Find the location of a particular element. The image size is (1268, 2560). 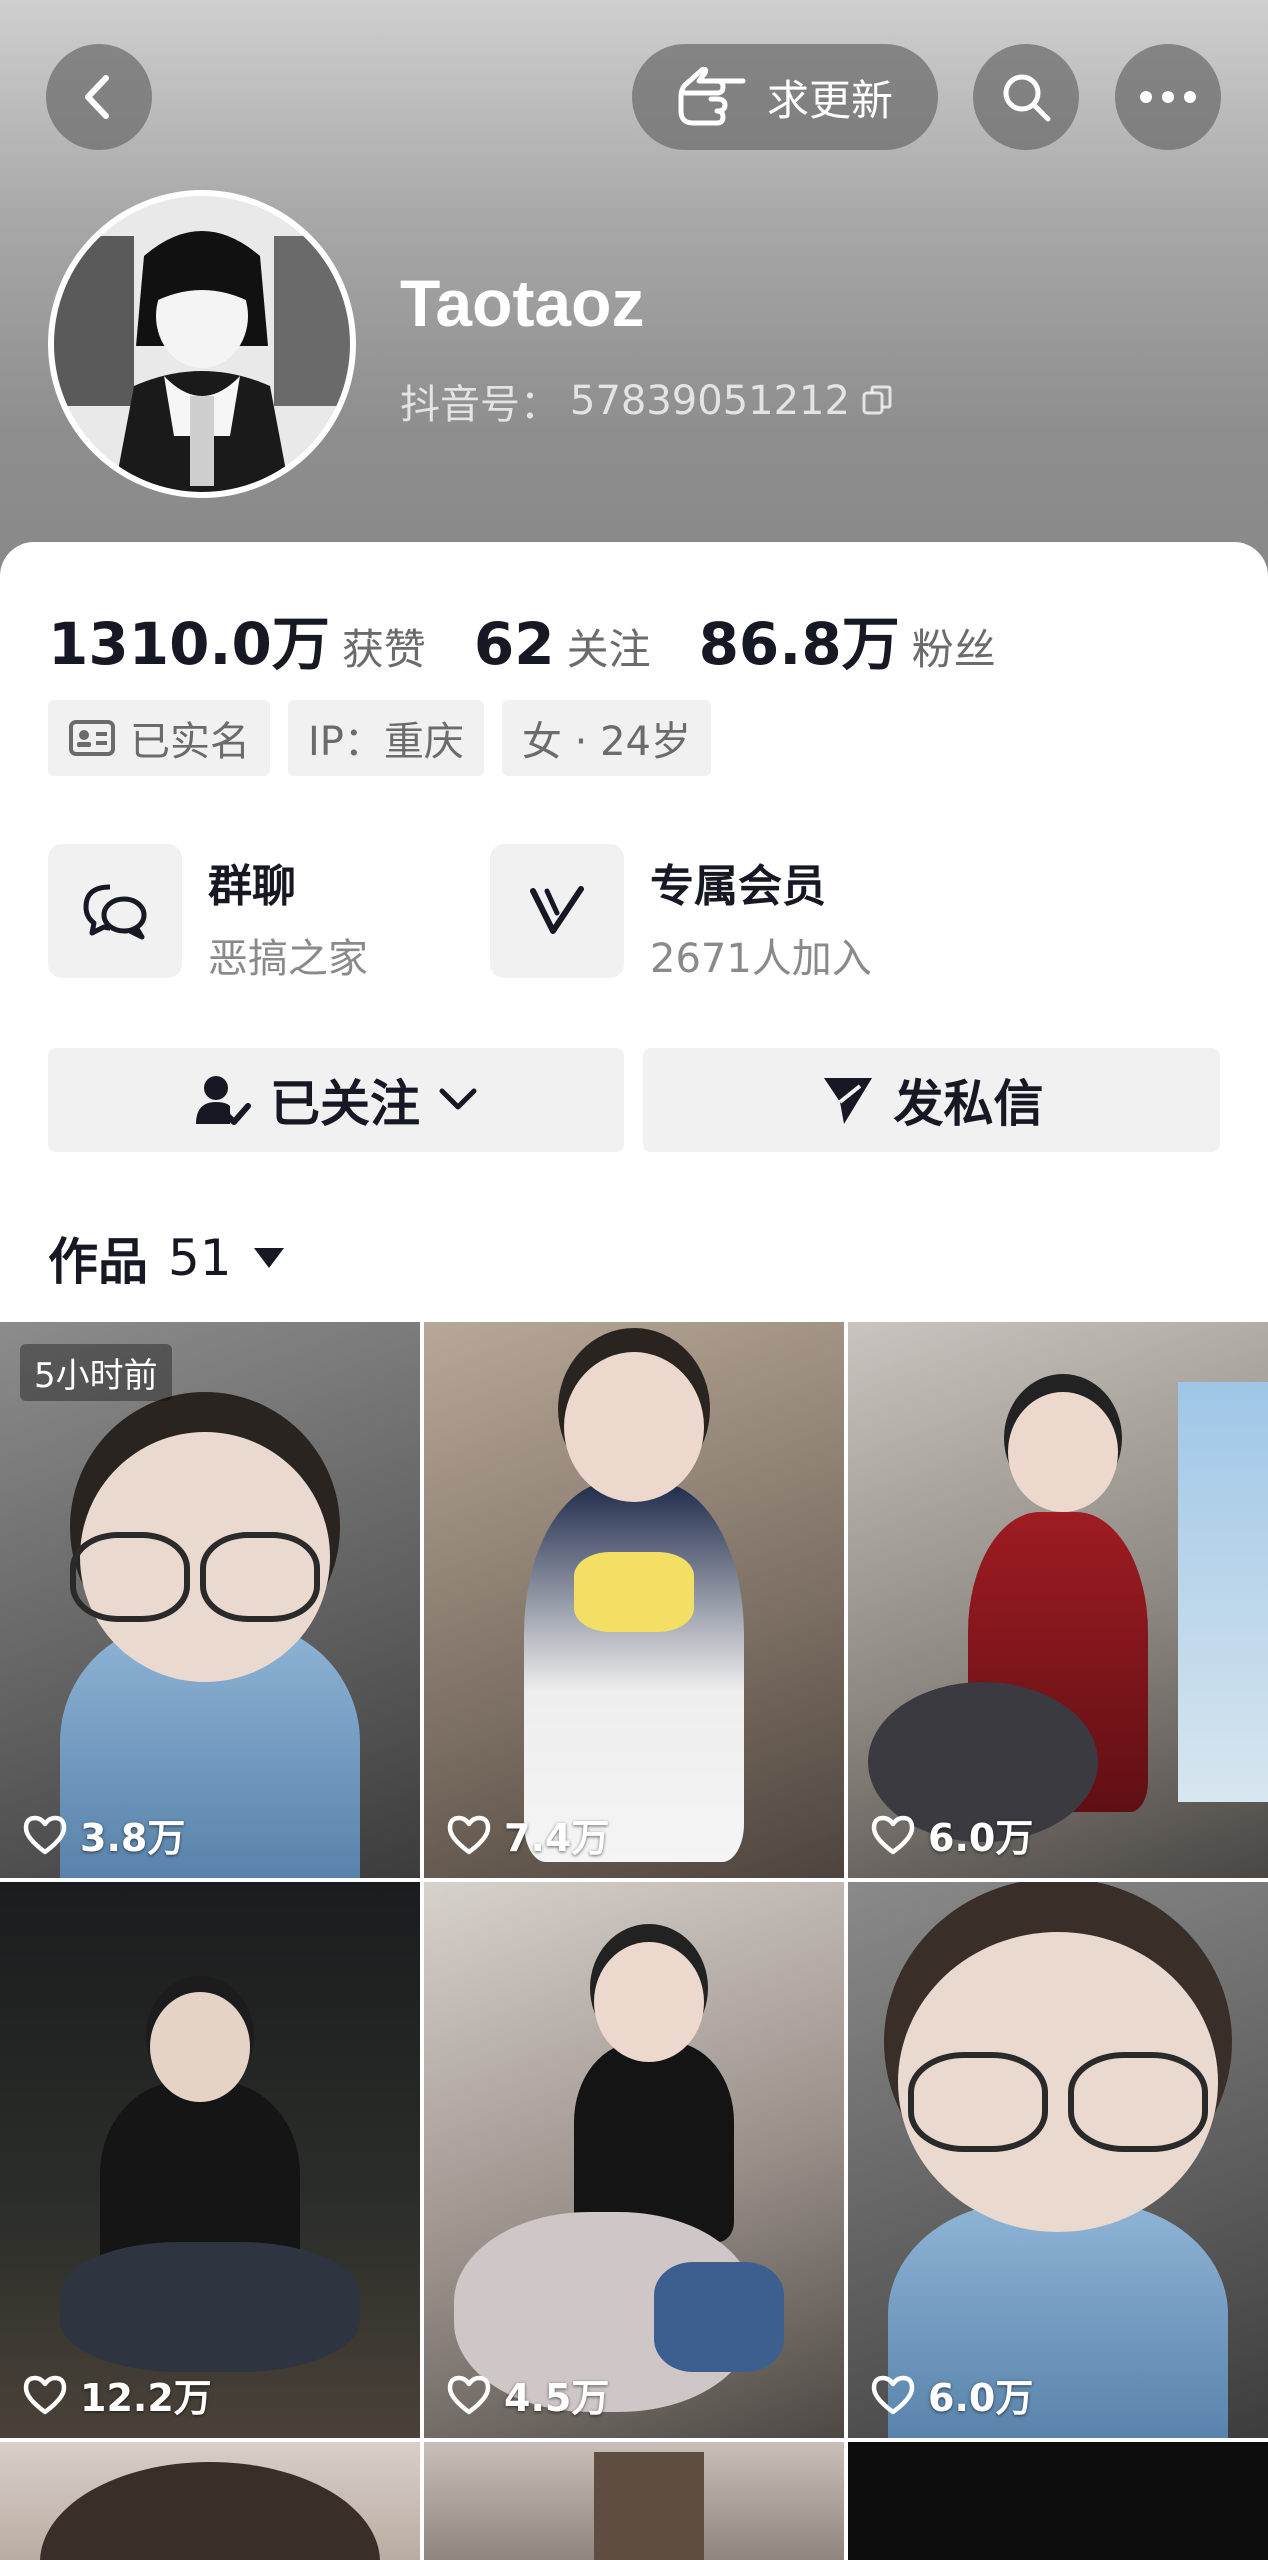

profile-tags: 已实名 IP：重庆 女 · 24岁 is located at coordinates (379, 738).